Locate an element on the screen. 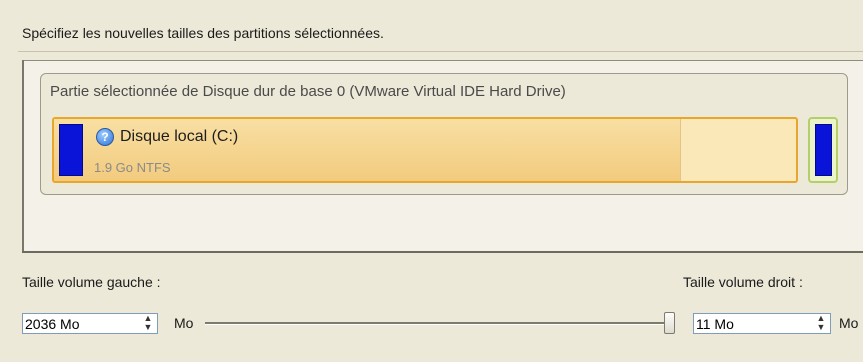 This screenshot has width=863, height=362. right-volume-block is located at coordinates (823, 150).